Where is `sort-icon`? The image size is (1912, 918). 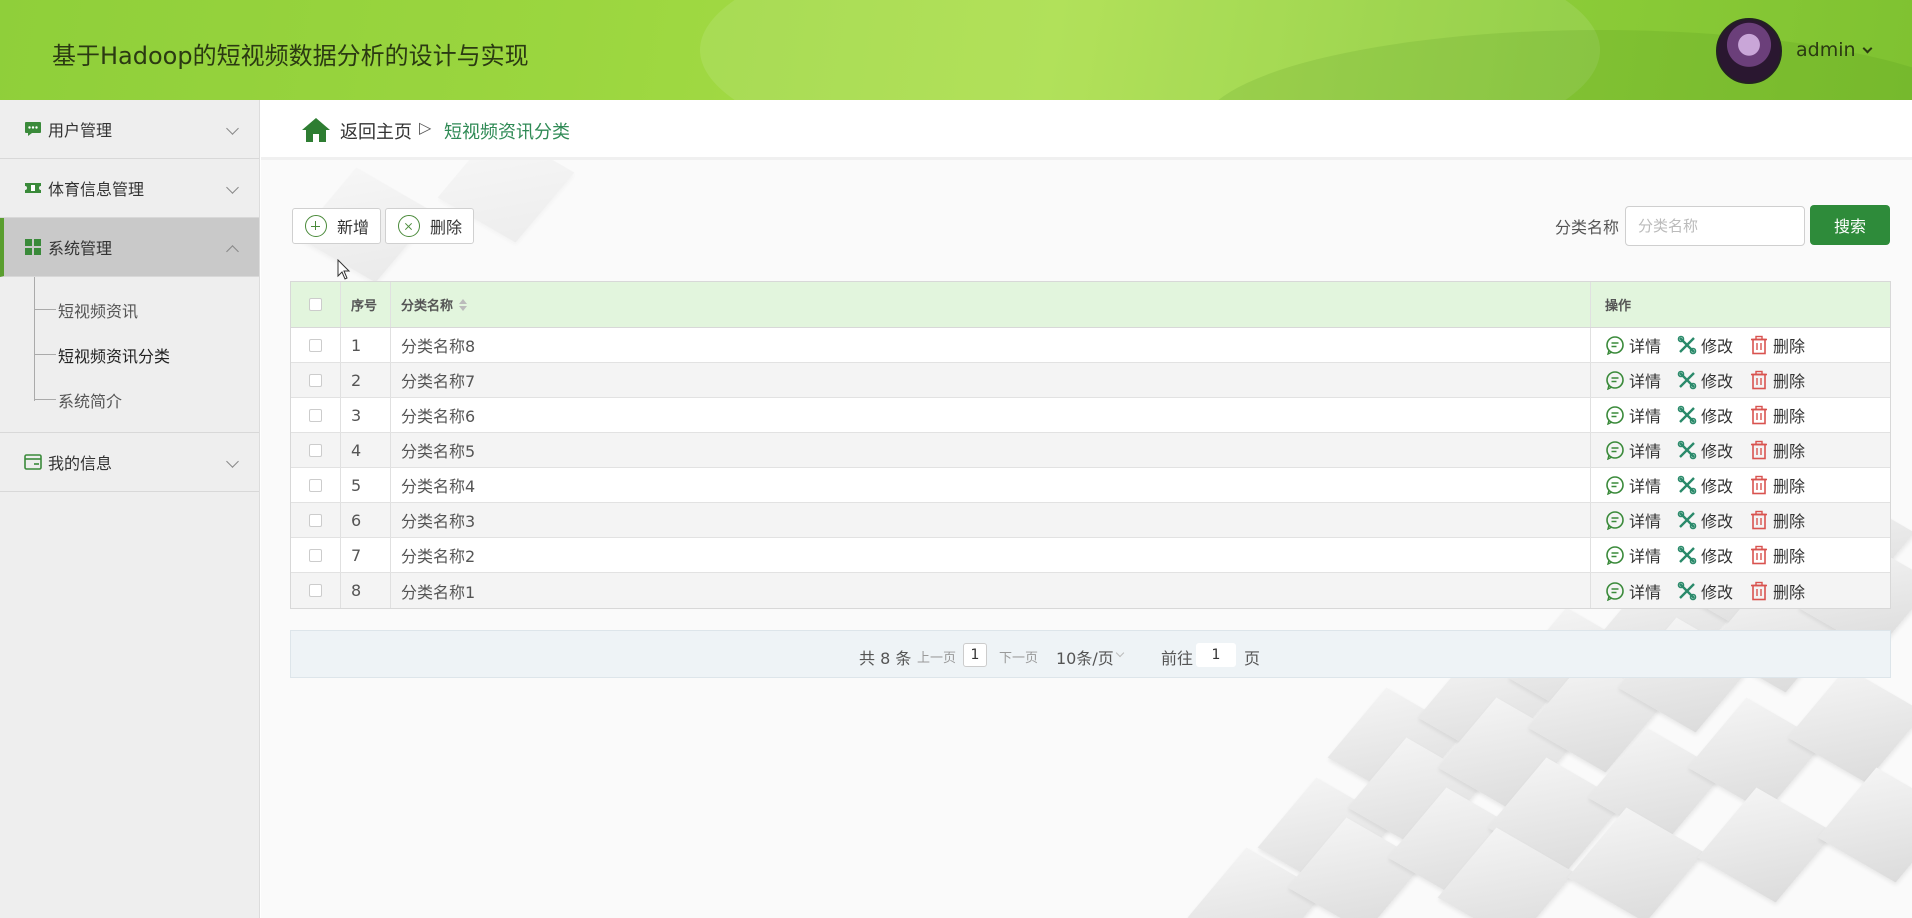
sort-icon is located at coordinates (463, 304).